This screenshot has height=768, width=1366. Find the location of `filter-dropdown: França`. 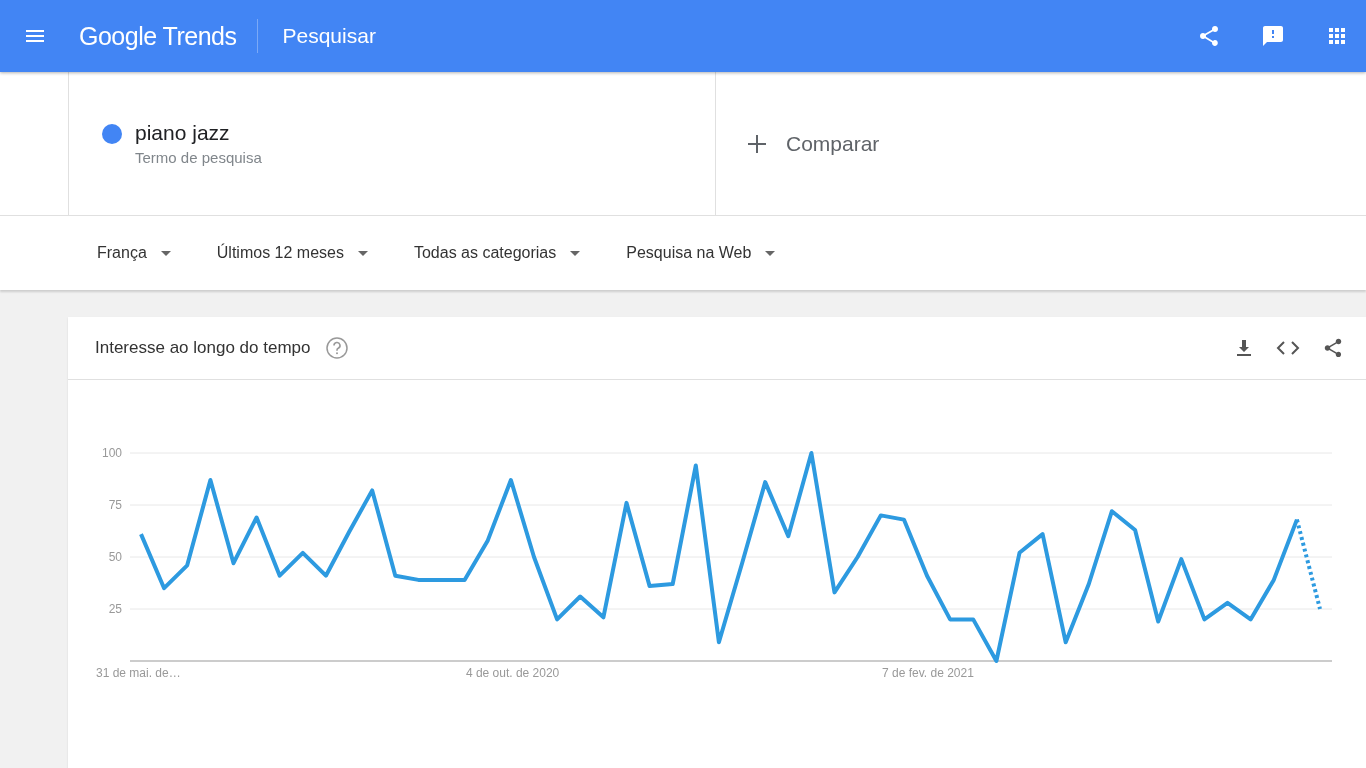

filter-dropdown: França is located at coordinates (134, 253).